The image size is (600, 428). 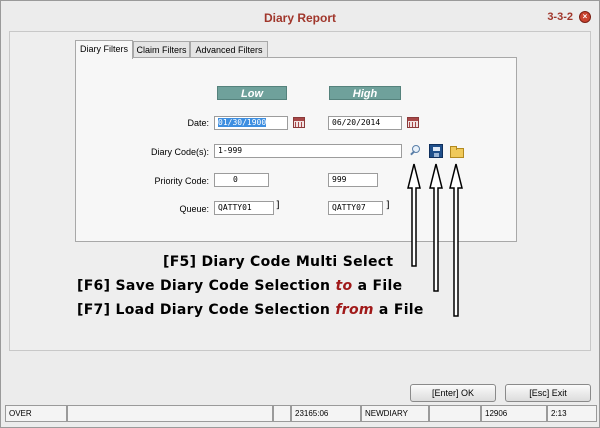 I want to click on status-bar: OVER 23165:06 NEWDIARY 12906 2:13, so click(x=301, y=413).